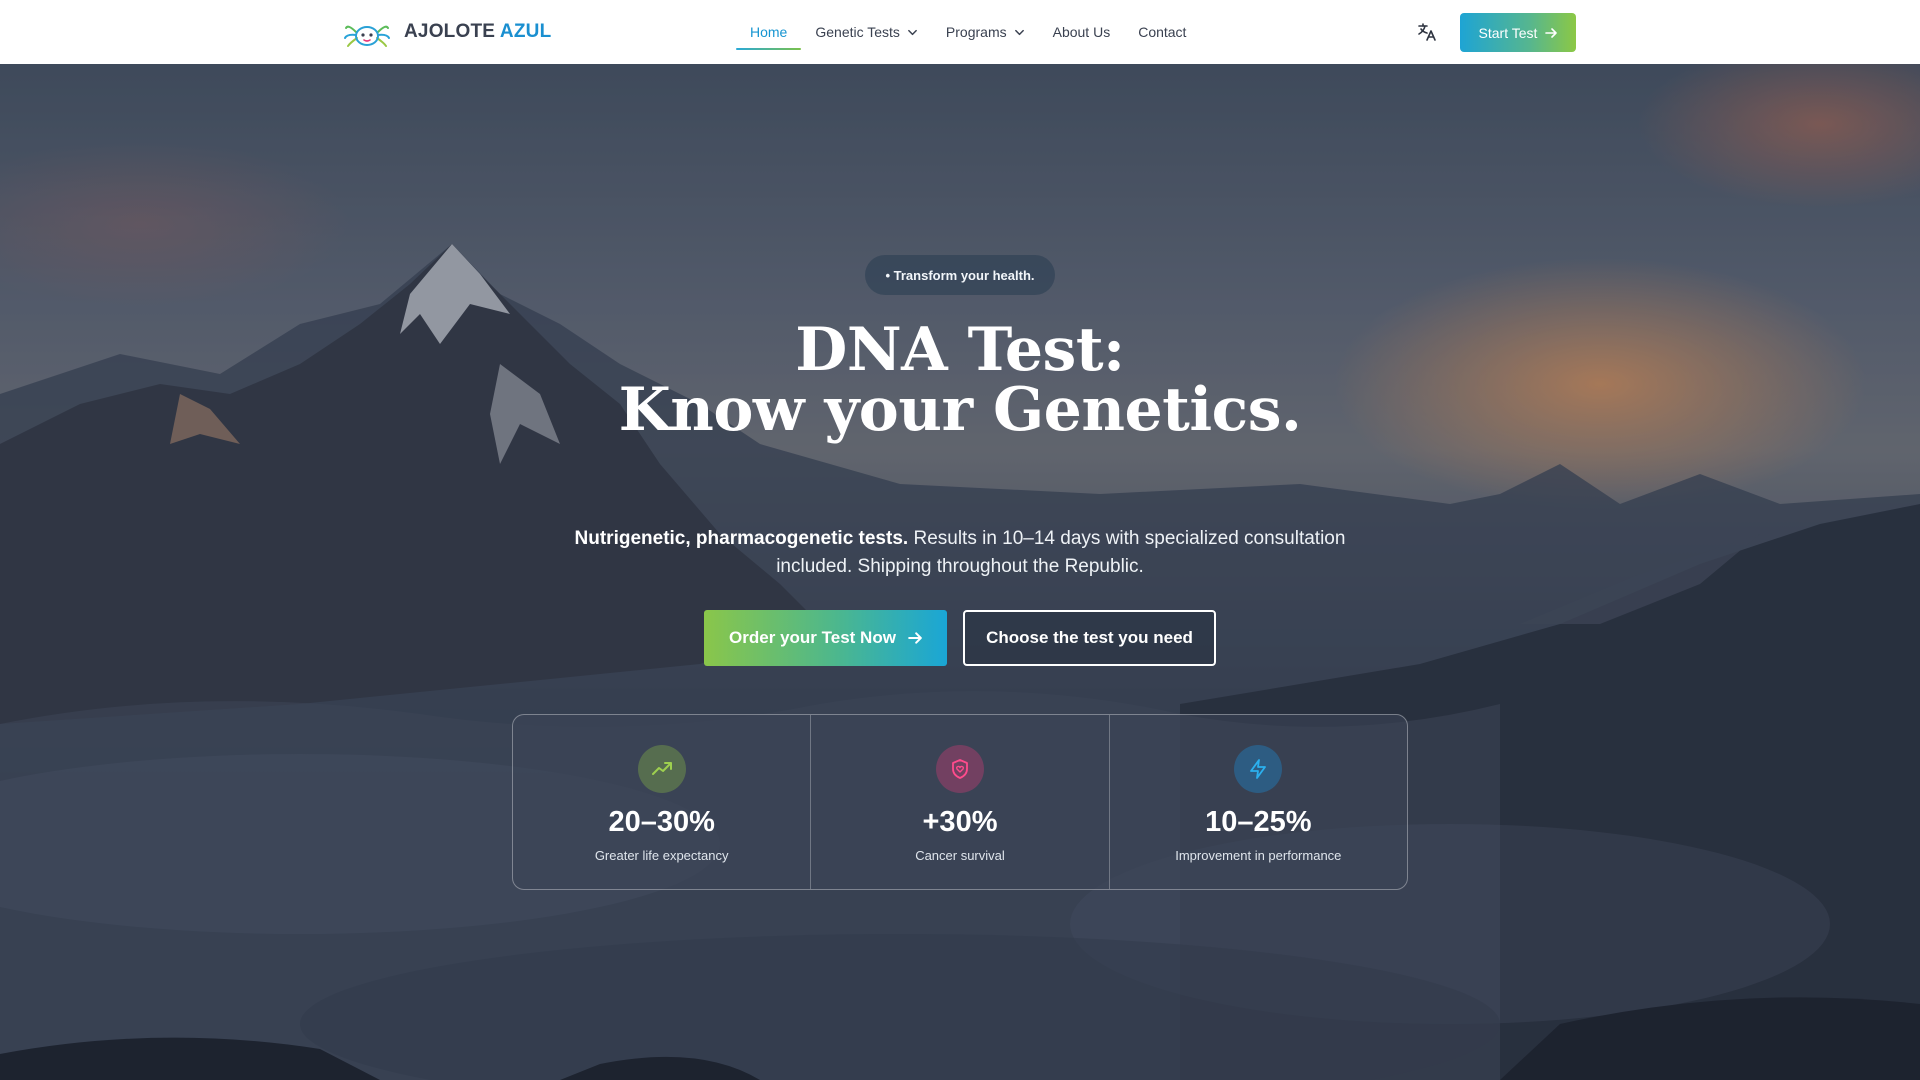 Image resolution: width=1920 pixels, height=1080 pixels. I want to click on order-test-button: Order your Test Now, so click(825, 638).